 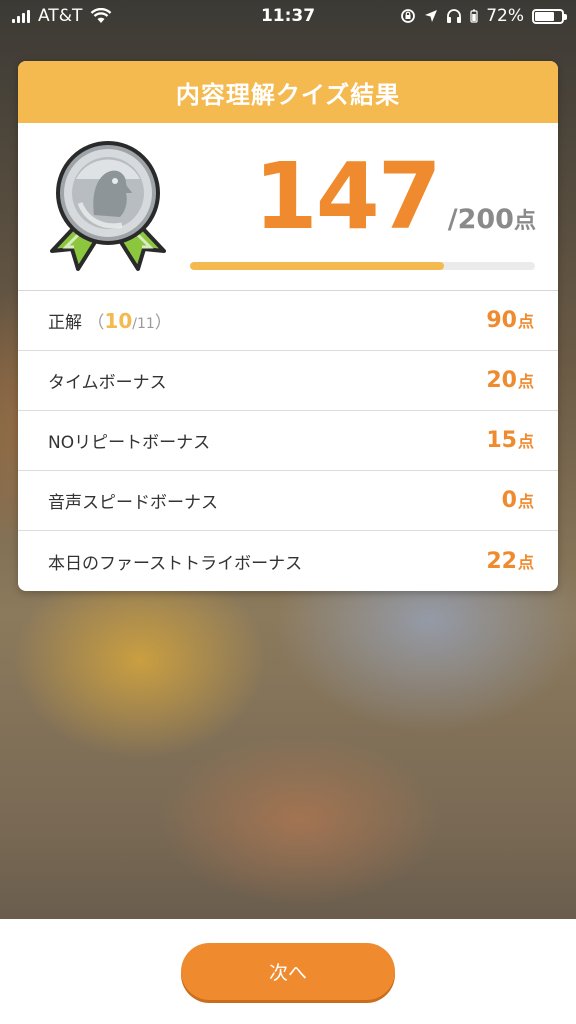 I want to click on battery-level, so click(x=544, y=16).